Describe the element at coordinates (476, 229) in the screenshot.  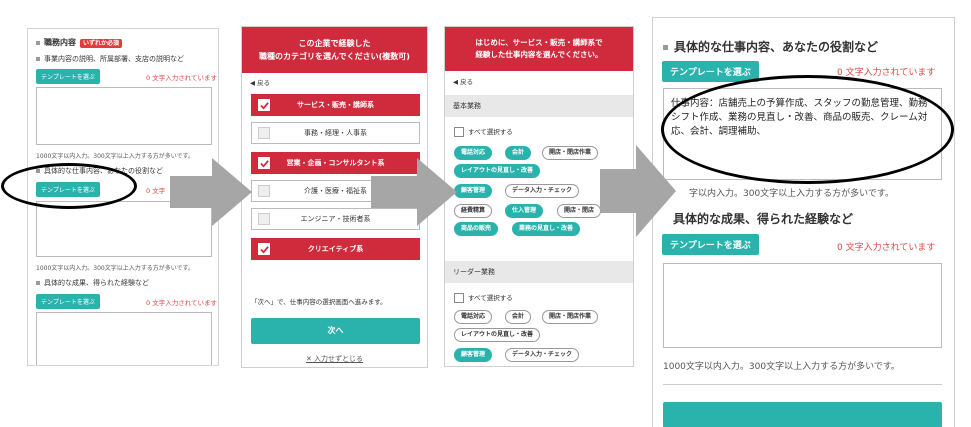
I see `task-chip: 商品の販売` at that location.